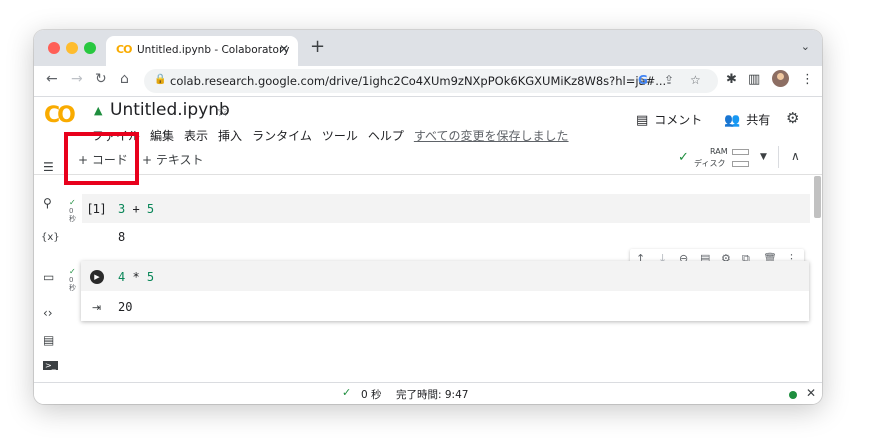 This screenshot has width=874, height=448. I want to click on gear-icon: ⚙, so click(792, 118).